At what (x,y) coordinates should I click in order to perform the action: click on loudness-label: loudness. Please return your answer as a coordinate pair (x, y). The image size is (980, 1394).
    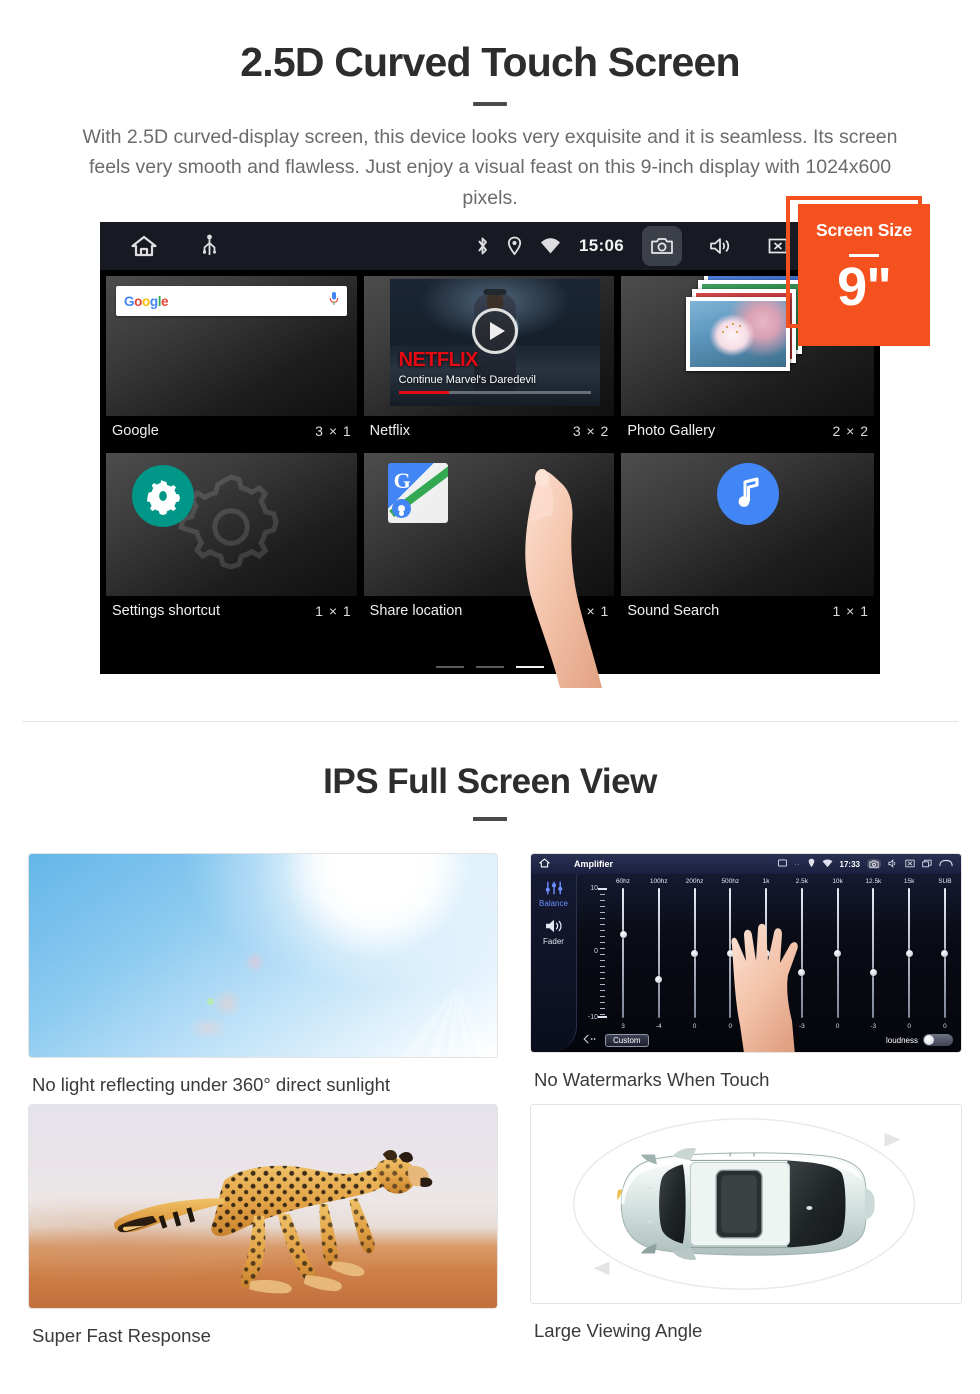
    Looking at the image, I should click on (901, 1040).